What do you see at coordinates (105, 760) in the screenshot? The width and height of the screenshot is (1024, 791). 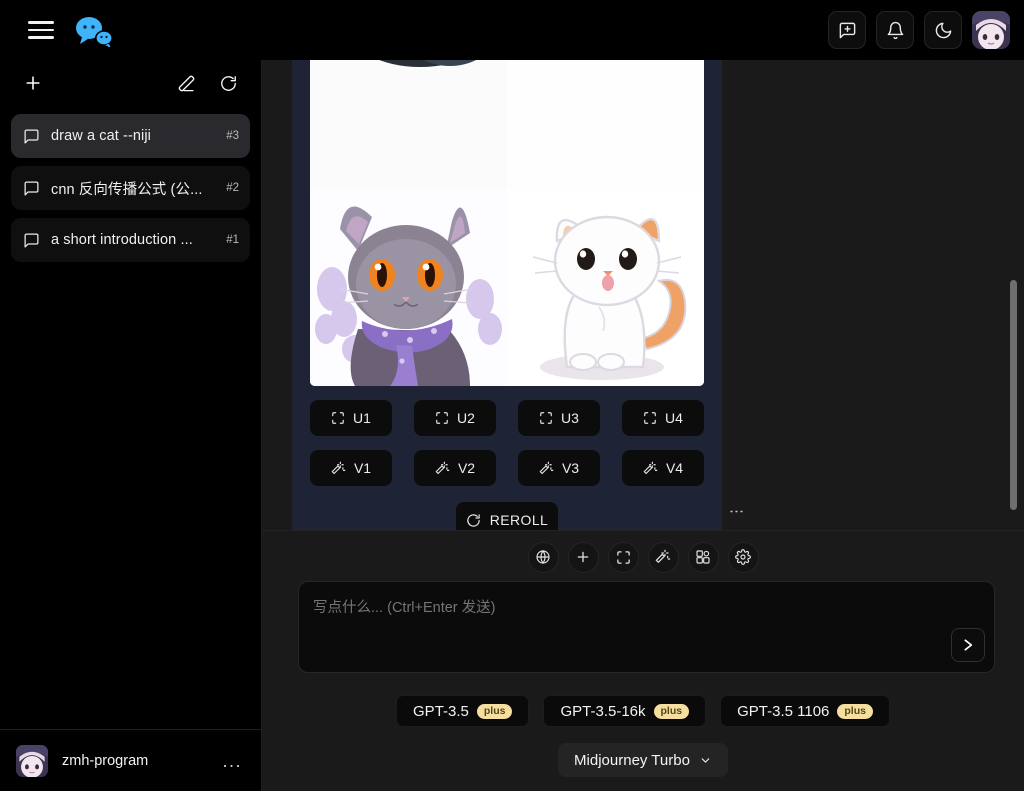 I see `username-label: zmh-program` at bounding box center [105, 760].